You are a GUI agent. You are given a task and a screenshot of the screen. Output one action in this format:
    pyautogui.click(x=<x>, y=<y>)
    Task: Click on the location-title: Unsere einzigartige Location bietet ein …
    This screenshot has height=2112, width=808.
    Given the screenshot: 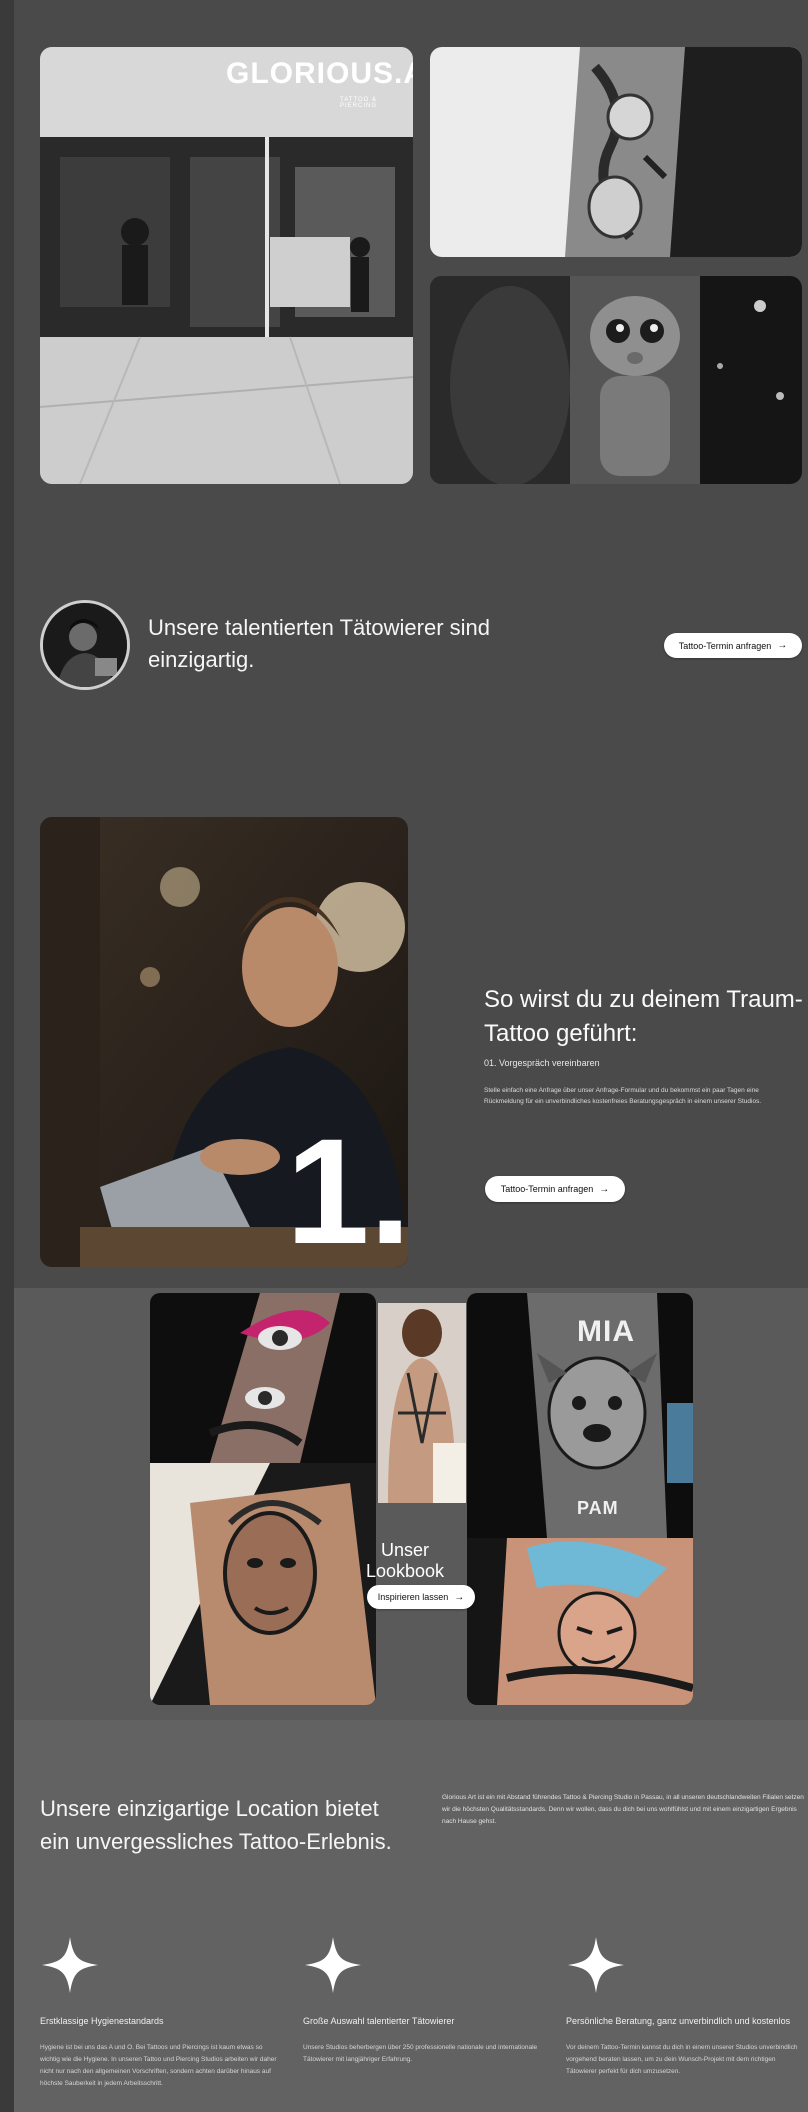 What is the action you would take?
    pyautogui.click(x=216, y=1825)
    